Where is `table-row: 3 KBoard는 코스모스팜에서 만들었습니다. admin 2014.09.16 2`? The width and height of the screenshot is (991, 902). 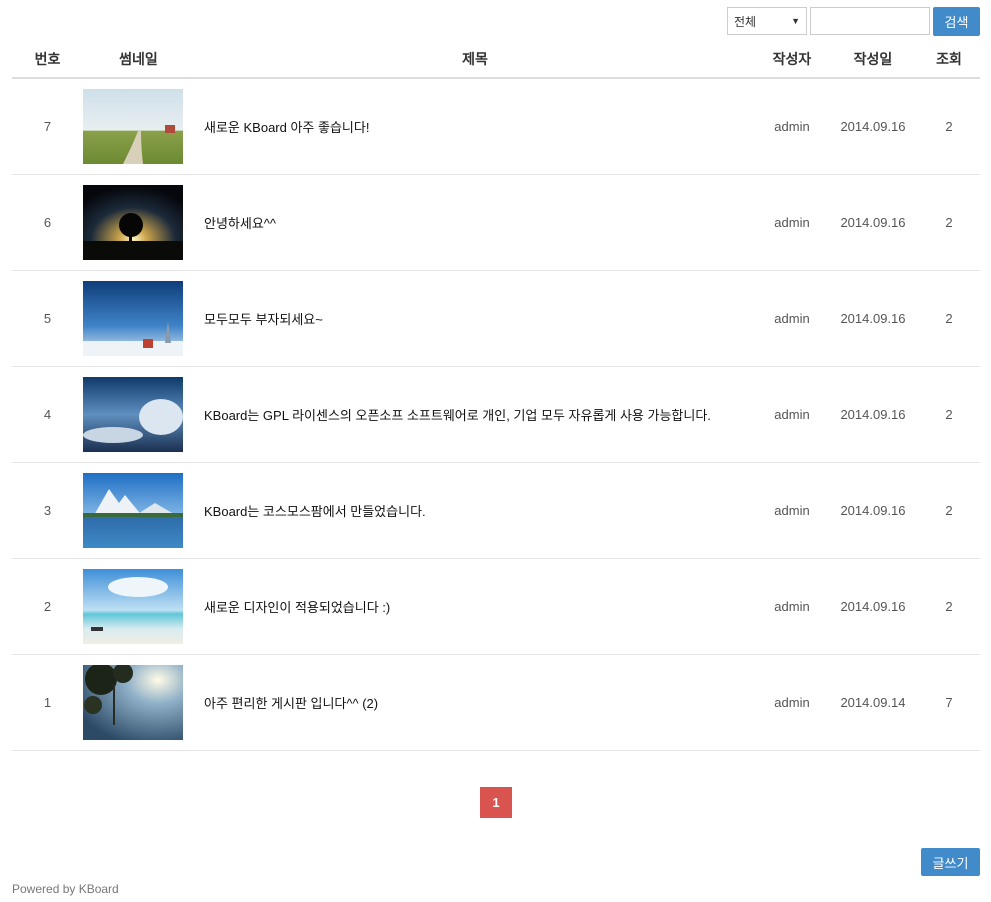
table-row: 3 KBoard는 코스모스팜에서 만들었습니다. admin 2014.09.16 2 is located at coordinates (496, 510).